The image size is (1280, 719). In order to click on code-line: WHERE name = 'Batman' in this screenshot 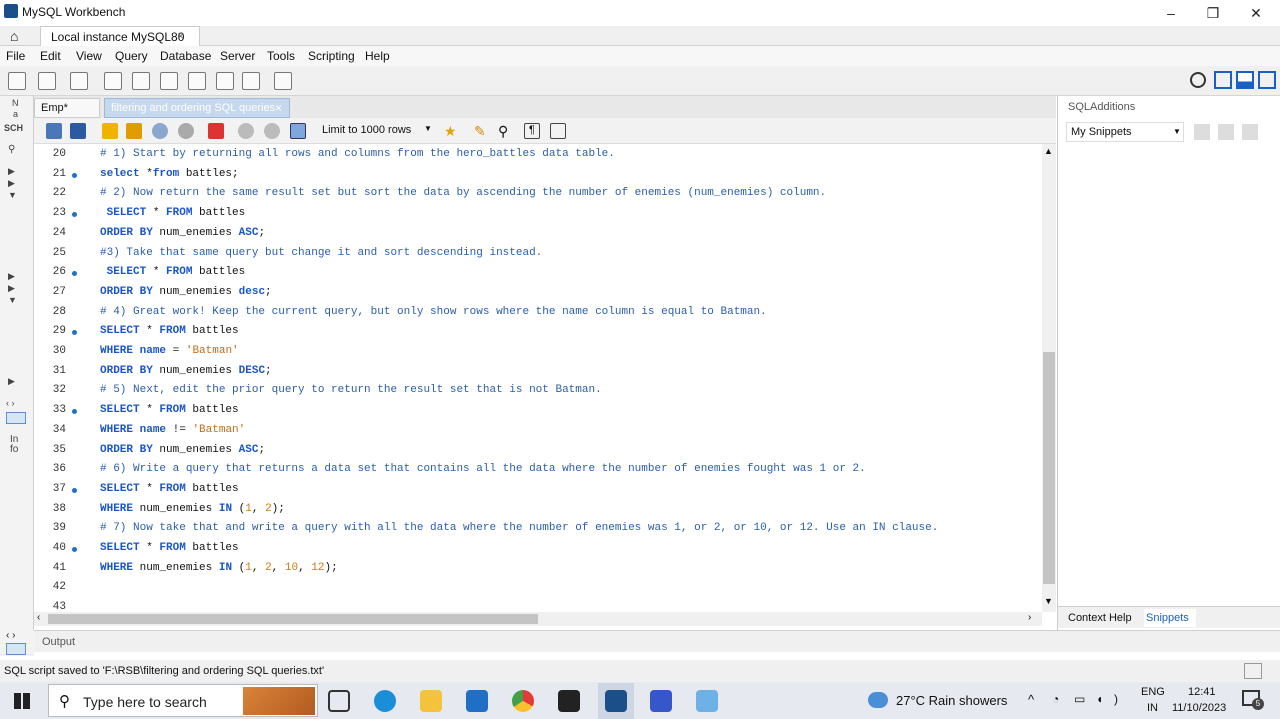, I will do `click(169, 351)`.